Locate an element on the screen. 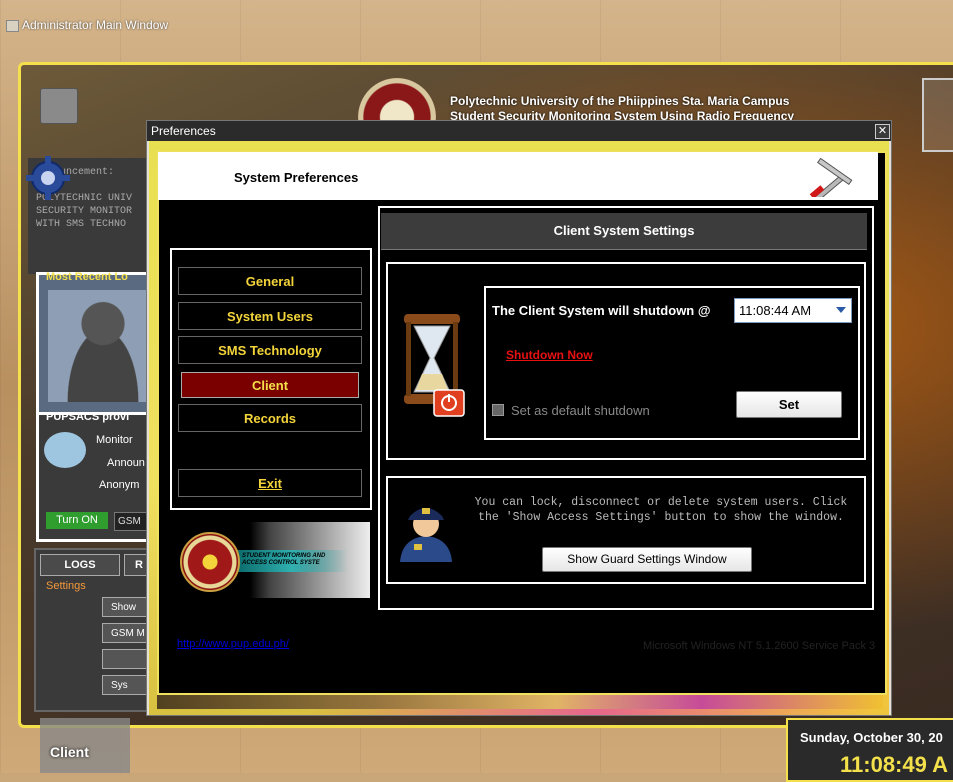 This screenshot has height=782, width=953. panel-title: Client System Settings is located at coordinates (624, 231).